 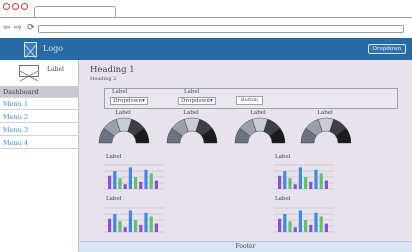 What do you see at coordinates (258, 113) in the screenshot?
I see `gauge-label-3: Label` at bounding box center [258, 113].